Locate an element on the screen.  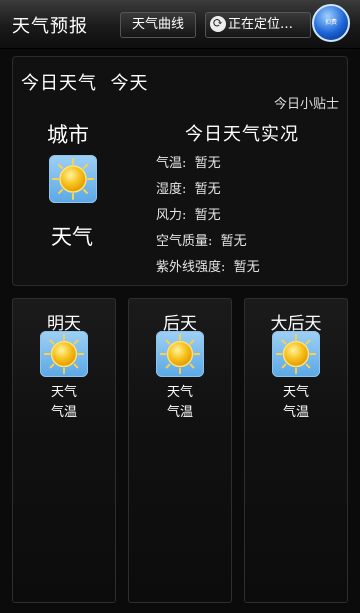
conditions-list: 气温: 暂无 湿度: 暂无 风力: 暂无 空气质量: 暂无 紫外线强度: 暂无 is located at coordinates (208, 216).